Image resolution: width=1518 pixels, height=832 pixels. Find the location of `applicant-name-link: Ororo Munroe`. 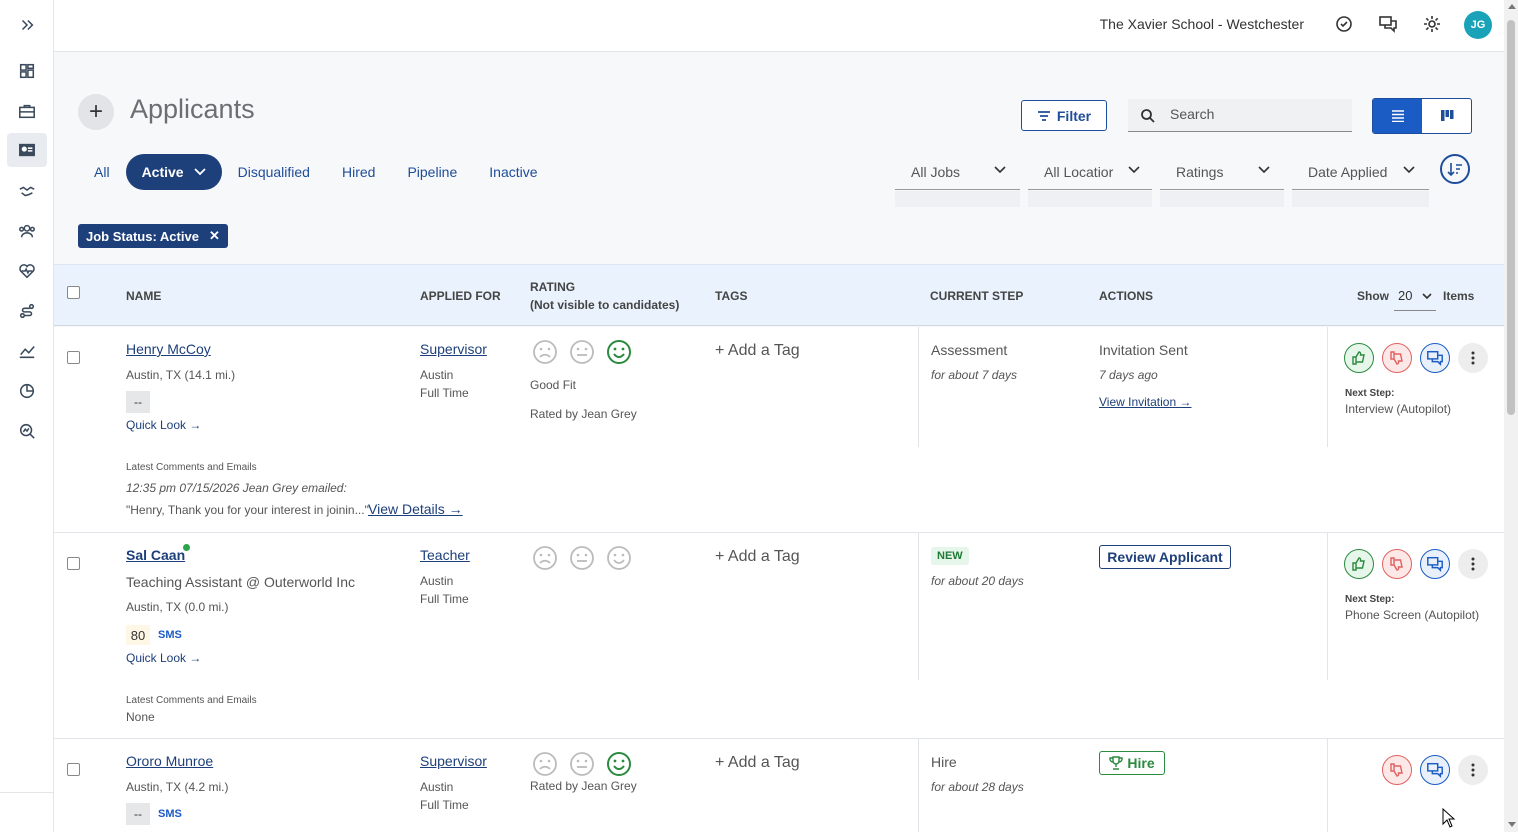

applicant-name-link: Ororo Munroe is located at coordinates (169, 761).